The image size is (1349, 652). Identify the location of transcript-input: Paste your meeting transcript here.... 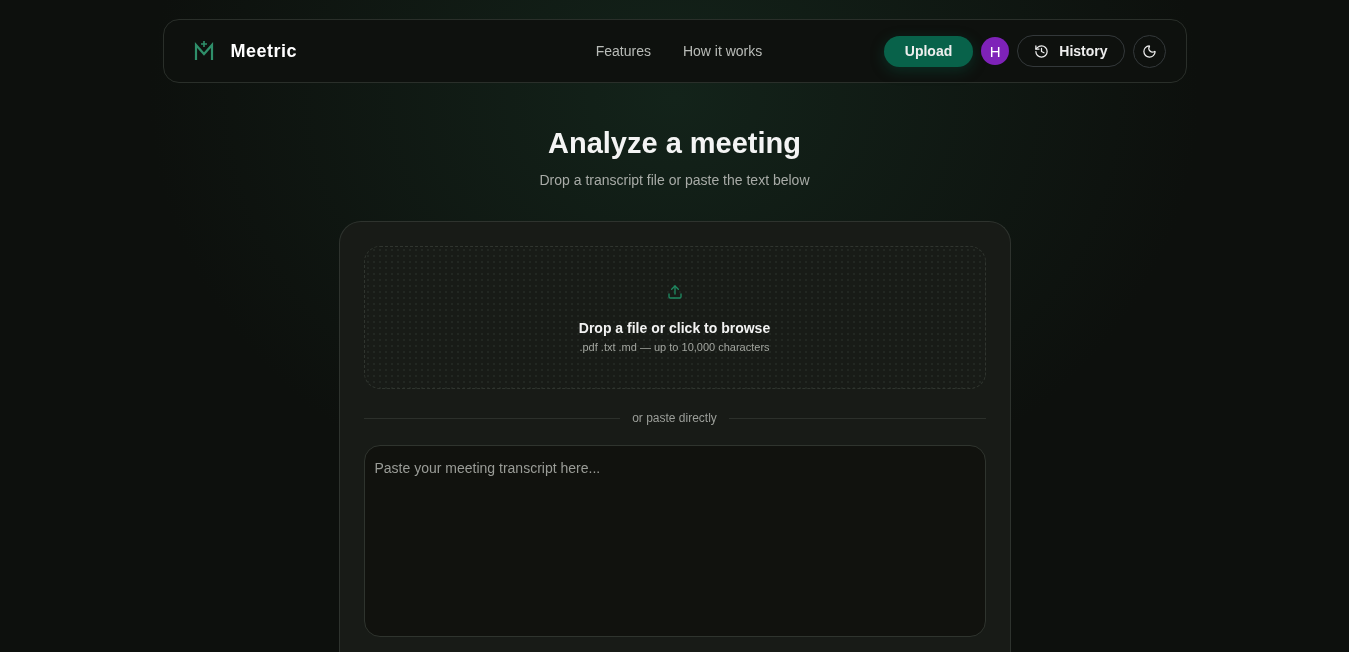
(674, 541).